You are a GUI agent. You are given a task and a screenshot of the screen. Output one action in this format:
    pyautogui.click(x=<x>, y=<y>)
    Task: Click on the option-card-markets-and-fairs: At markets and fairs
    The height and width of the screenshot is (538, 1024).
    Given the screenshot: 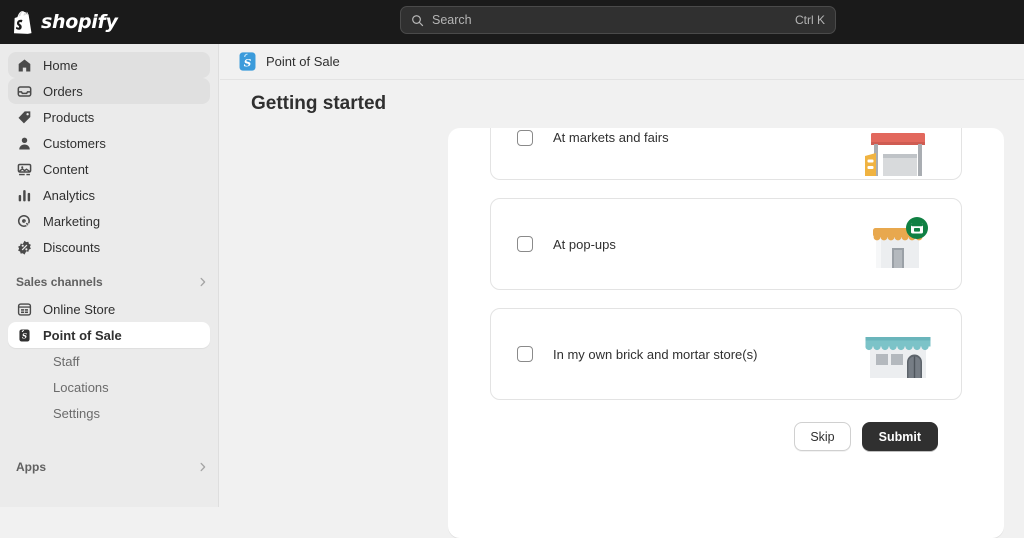 What is the action you would take?
    pyautogui.click(x=726, y=154)
    